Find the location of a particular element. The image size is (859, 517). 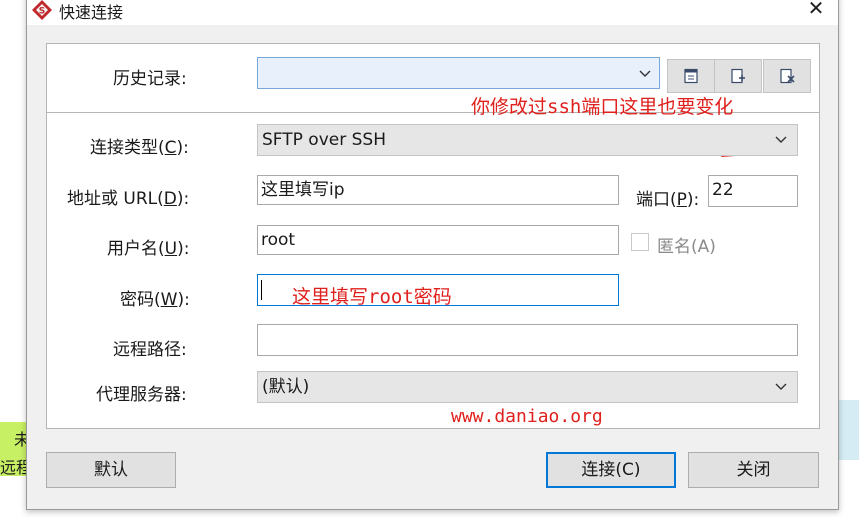

delete-page-icon is located at coordinates (787, 76).